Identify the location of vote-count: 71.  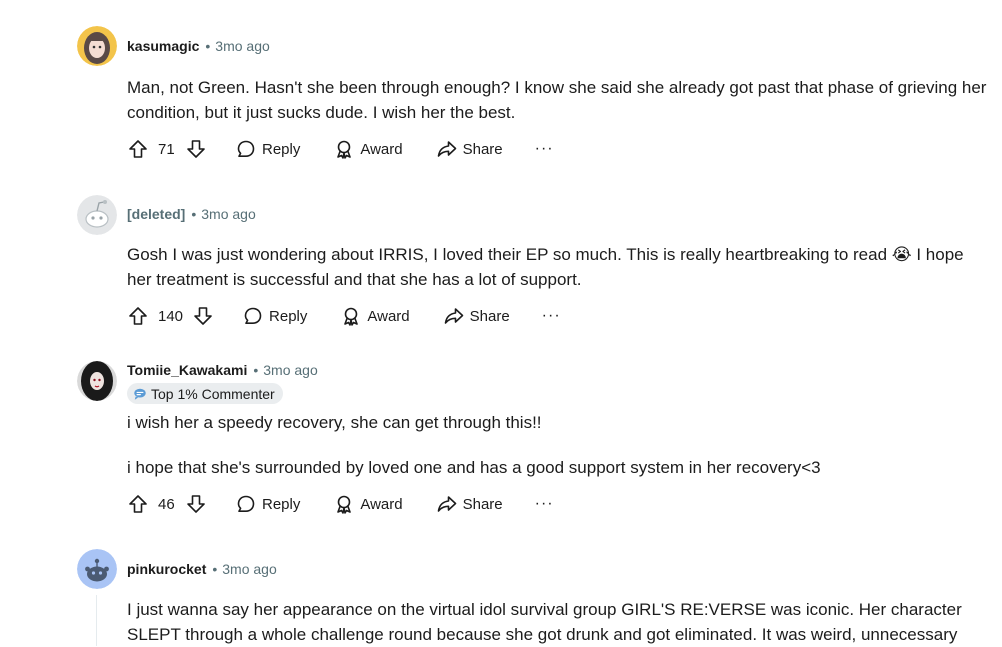
(166, 149).